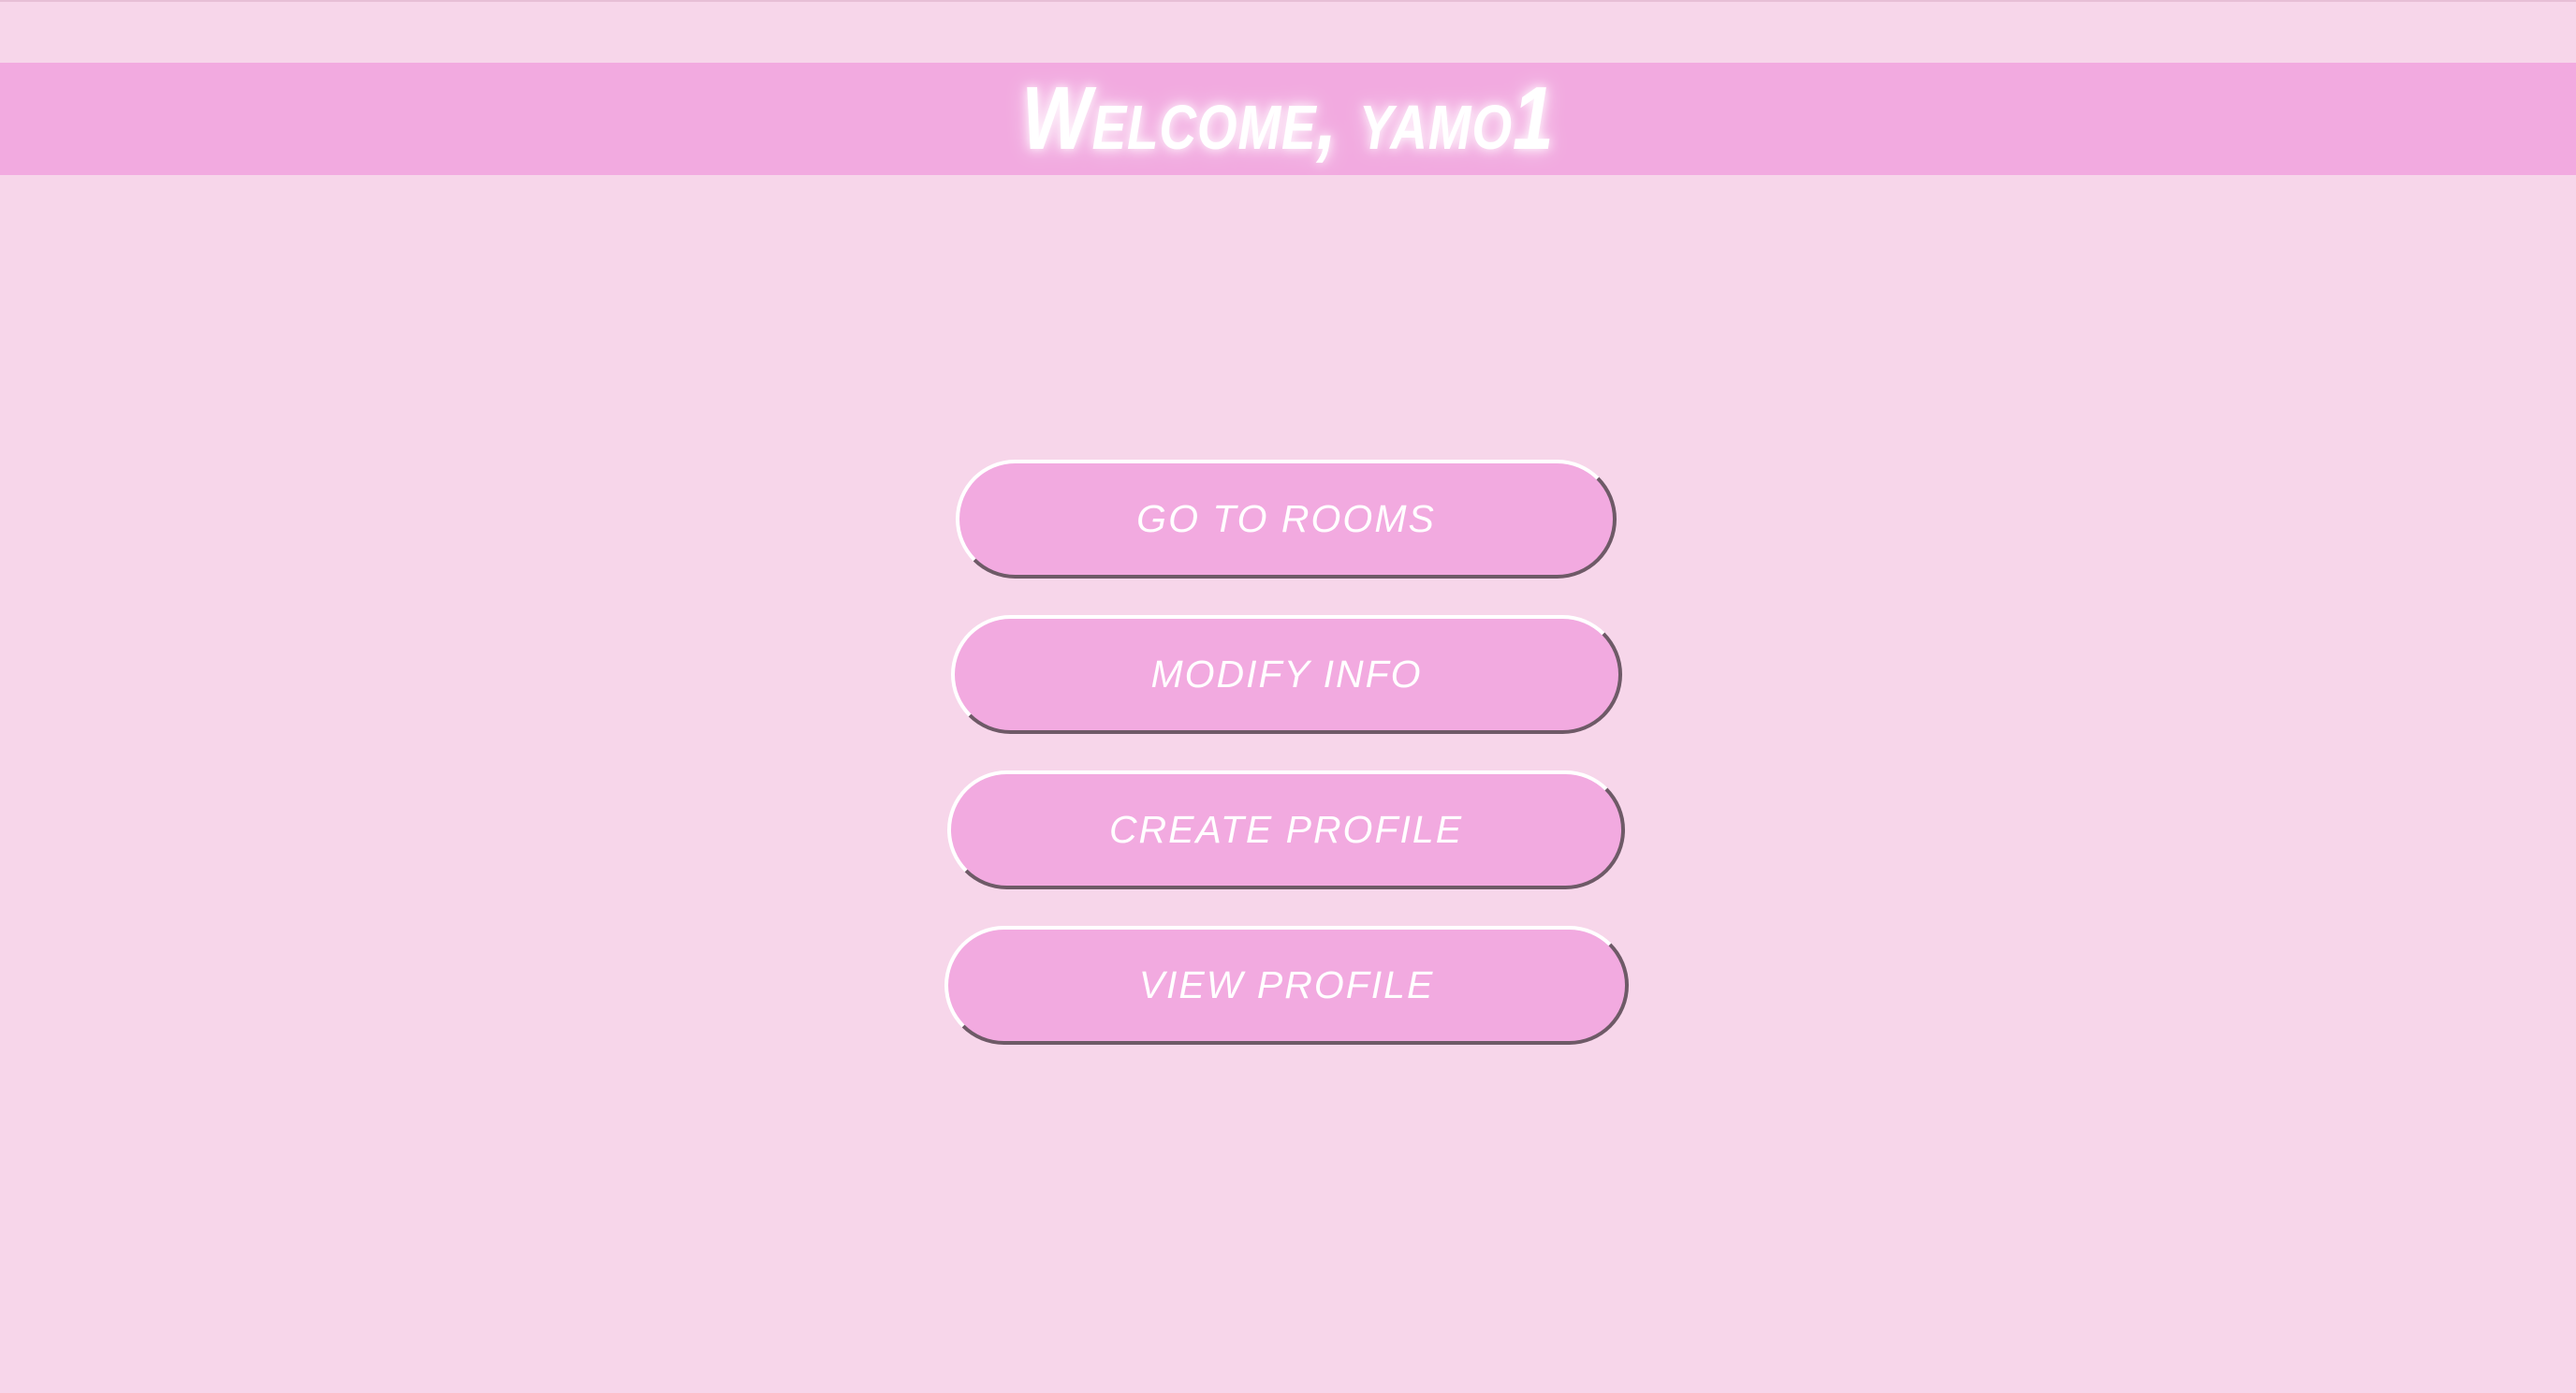 The height and width of the screenshot is (1393, 2576). I want to click on go-to-rooms-label: GO TO ROOMS, so click(1286, 518).